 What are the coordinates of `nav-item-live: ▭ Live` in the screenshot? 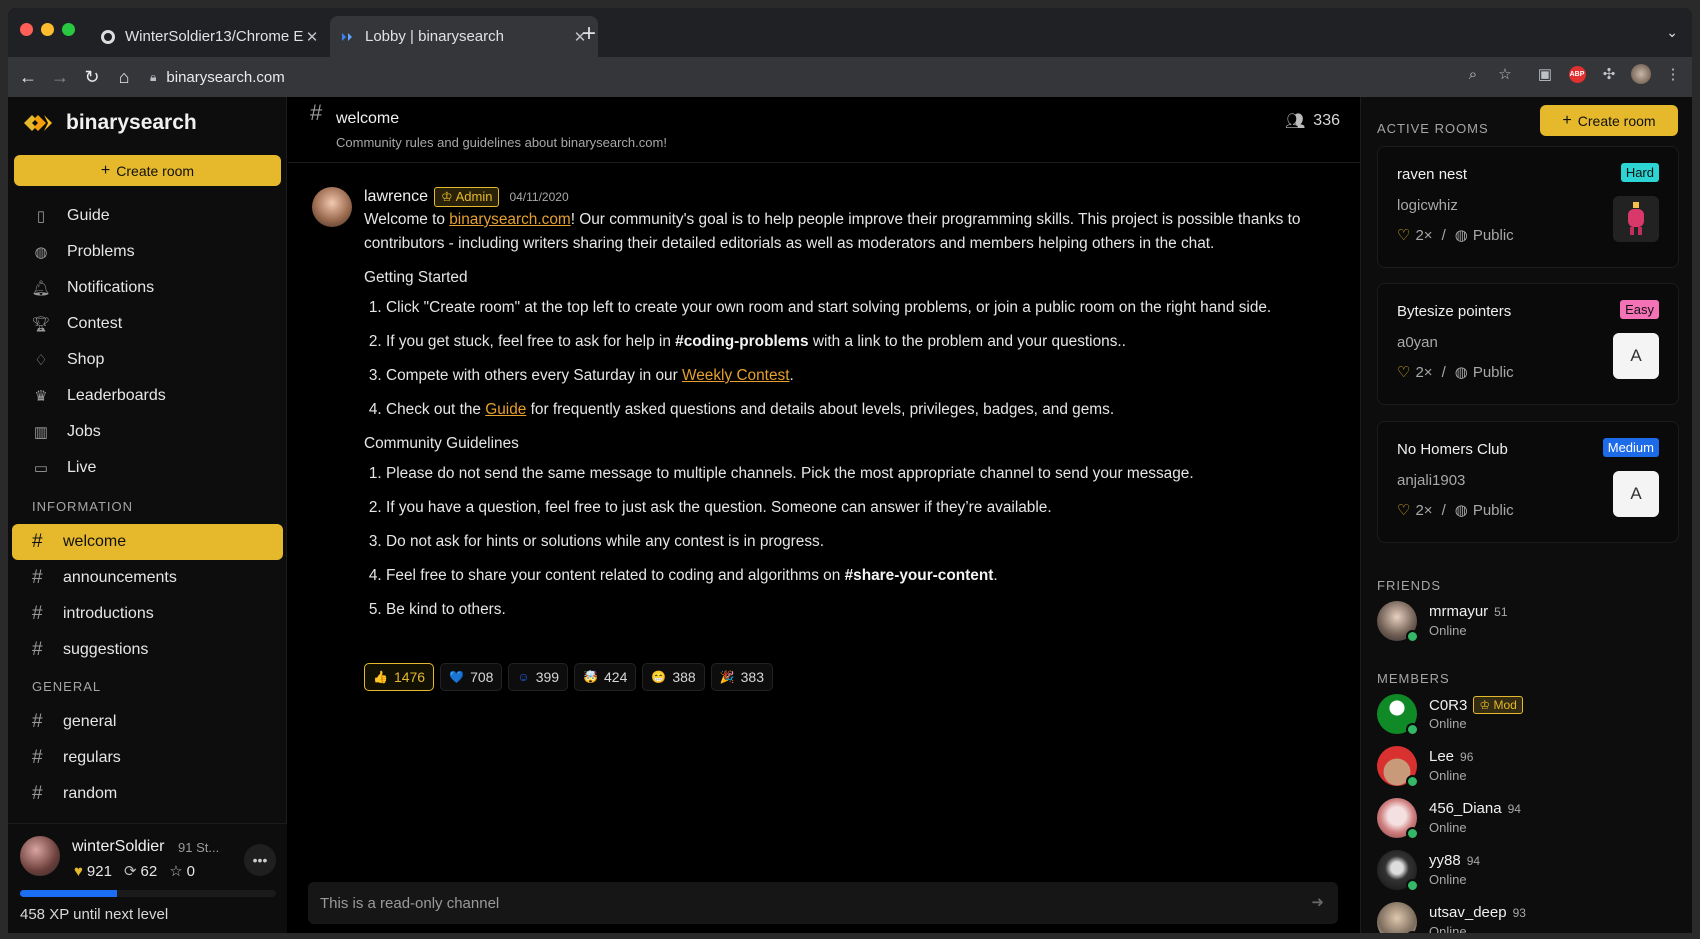 It's located at (147, 468).